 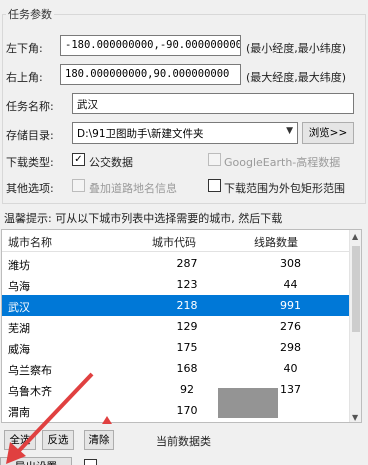 What do you see at coordinates (143, 218) in the screenshot?
I see `tip-text: 温馨提示: 可从以下城市列表中选择需要的城市, 然后下载` at bounding box center [143, 218].